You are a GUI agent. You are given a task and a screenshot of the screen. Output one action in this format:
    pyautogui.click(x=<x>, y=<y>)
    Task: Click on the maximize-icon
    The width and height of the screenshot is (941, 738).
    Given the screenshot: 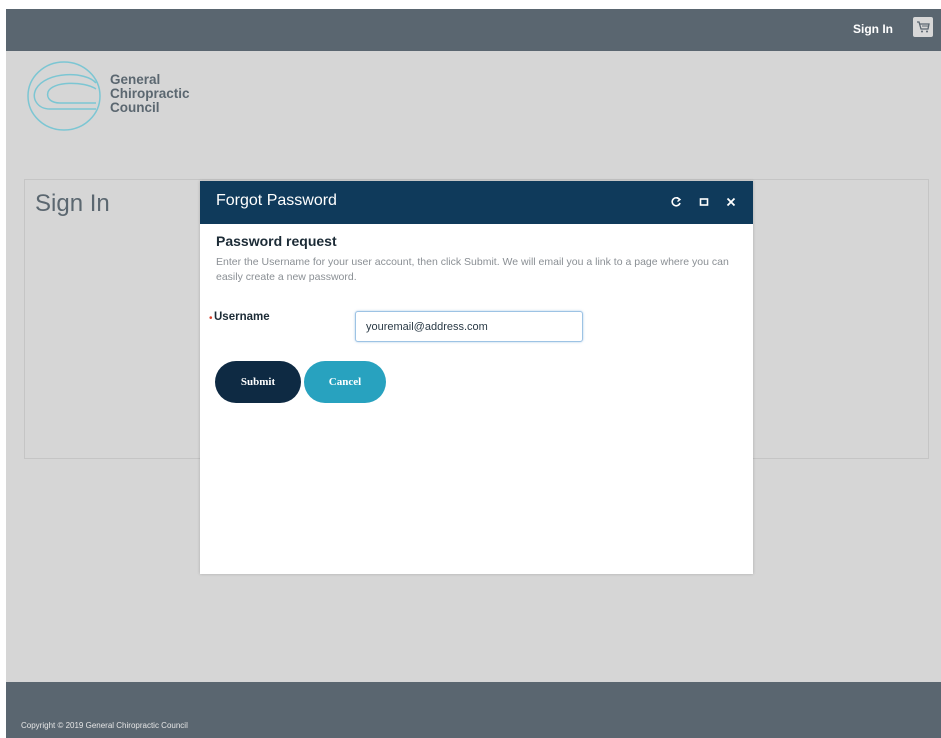 What is the action you would take?
    pyautogui.click(x=704, y=202)
    